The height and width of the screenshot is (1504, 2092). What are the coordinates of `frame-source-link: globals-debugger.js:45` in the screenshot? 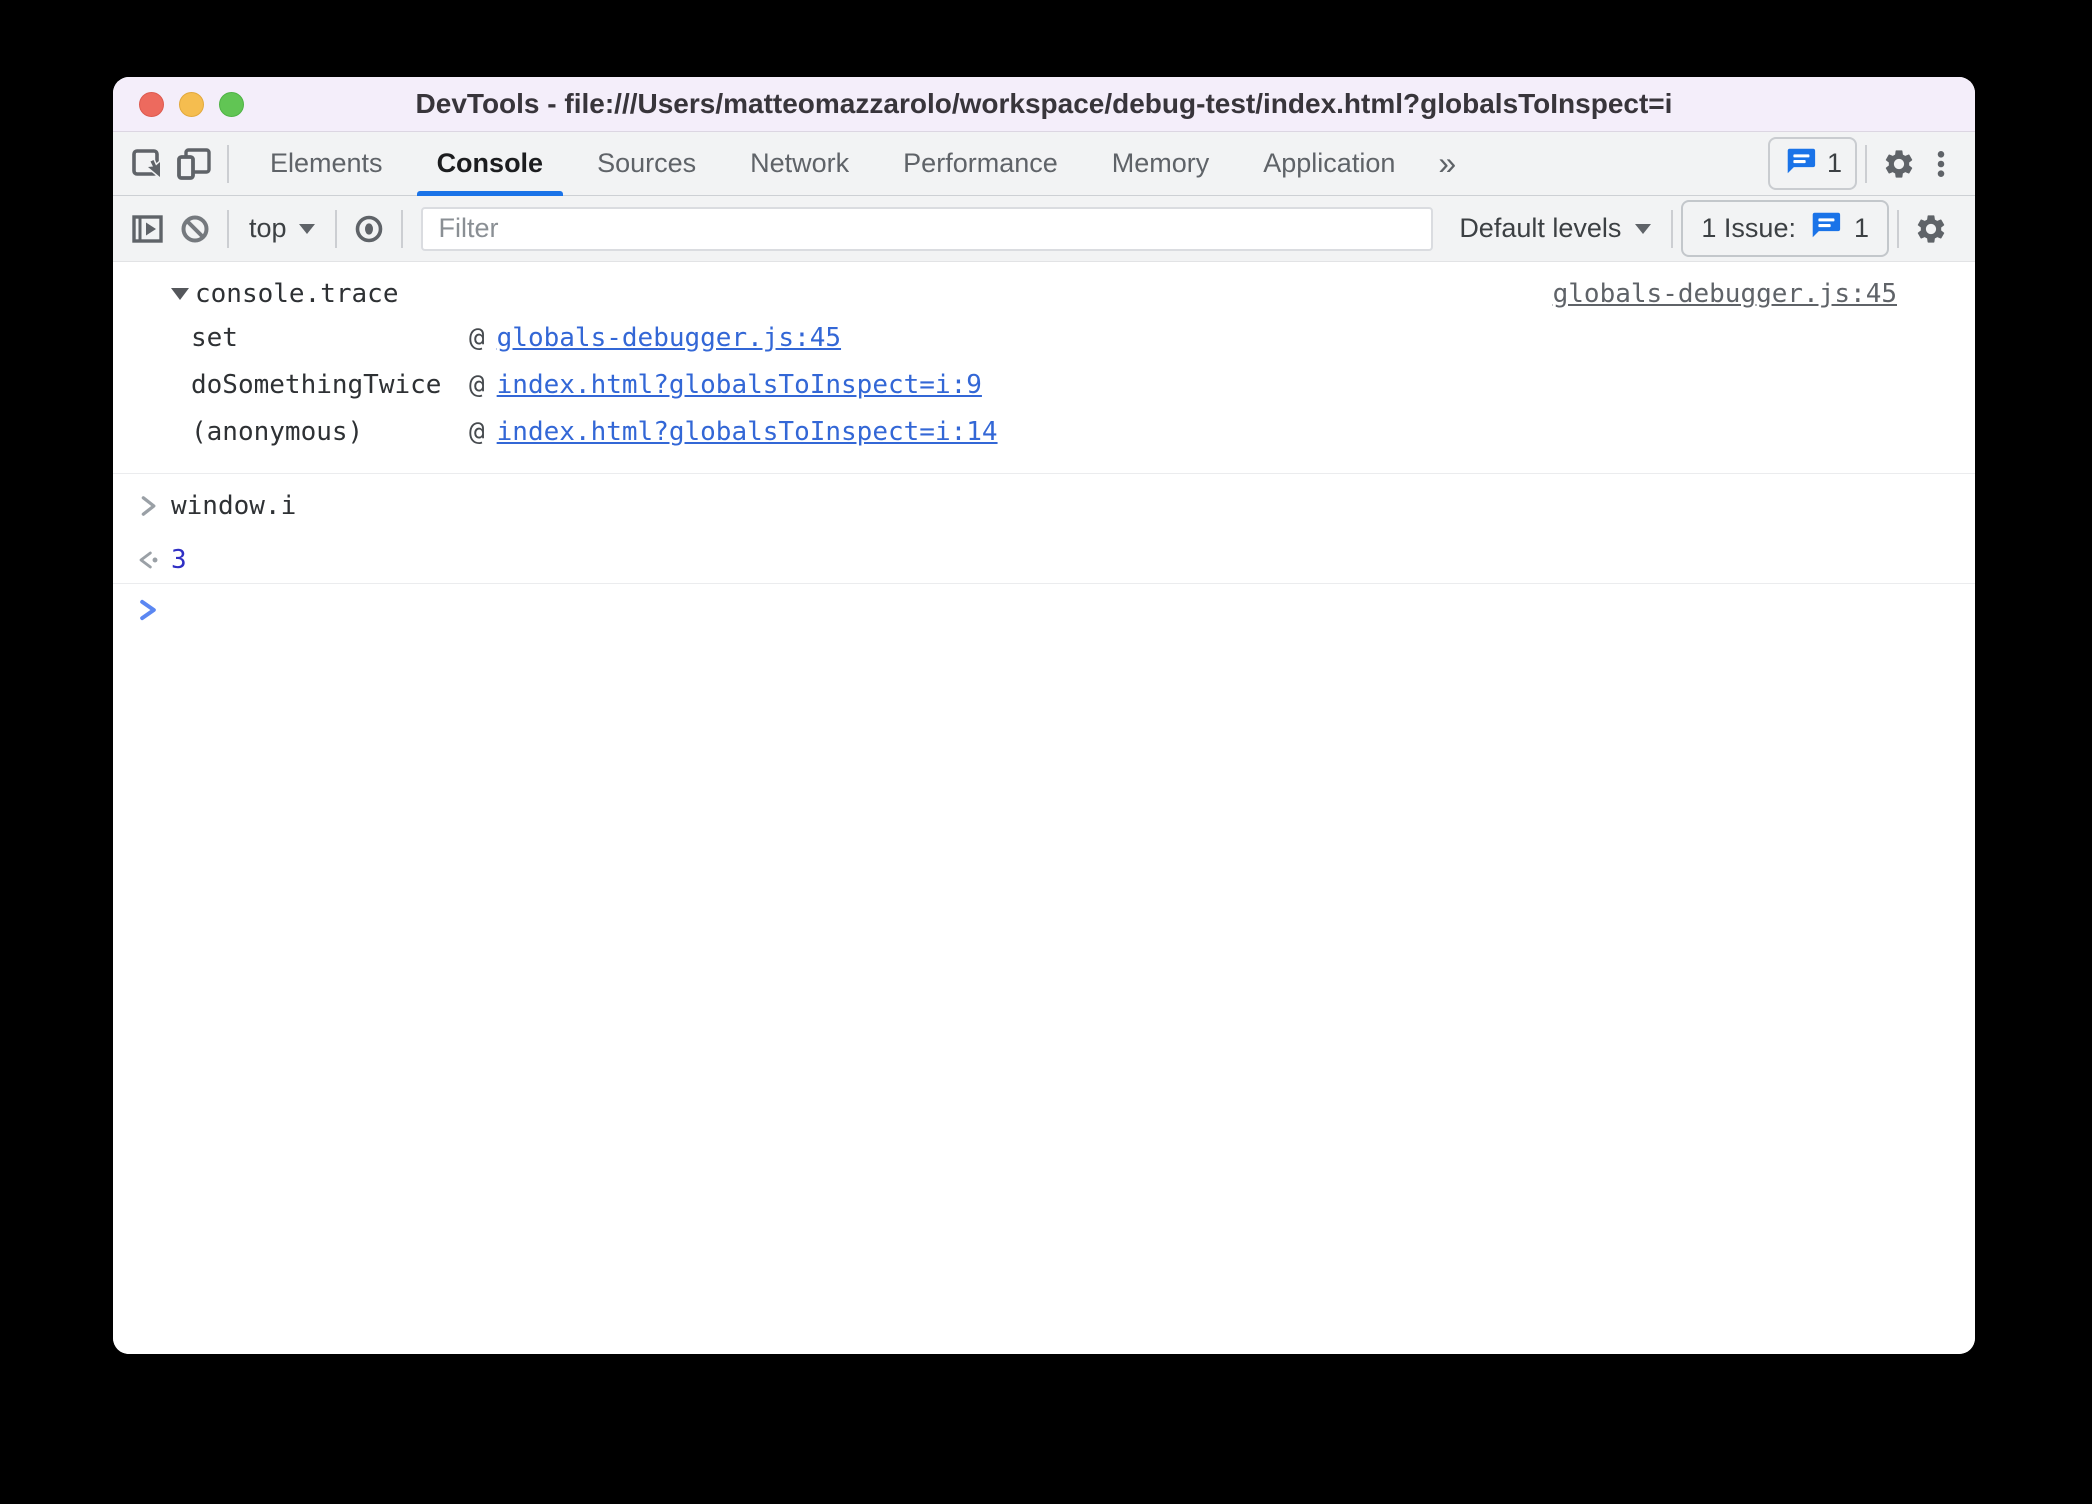 It's located at (669, 338).